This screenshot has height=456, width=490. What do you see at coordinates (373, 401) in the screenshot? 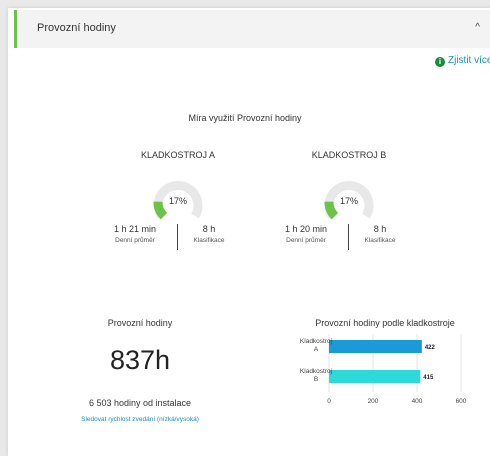
I see `x-tick-label: 200` at bounding box center [373, 401].